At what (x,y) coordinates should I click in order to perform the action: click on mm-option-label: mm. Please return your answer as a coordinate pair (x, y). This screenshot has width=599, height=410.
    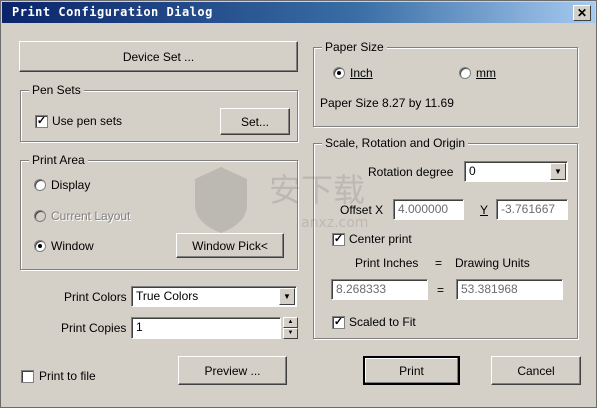
    Looking at the image, I should click on (486, 73).